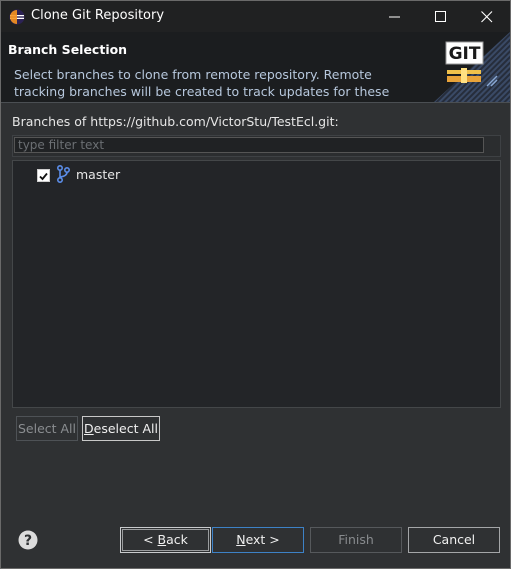 This screenshot has width=511, height=569. What do you see at coordinates (454, 540) in the screenshot?
I see `cancel-button: Cancel` at bounding box center [454, 540].